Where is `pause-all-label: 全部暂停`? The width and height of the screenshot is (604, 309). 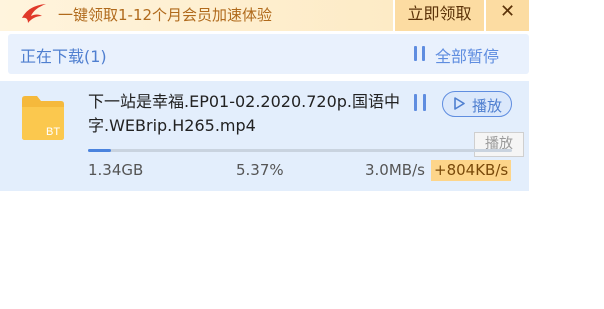 pause-all-label: 全部暂停 is located at coordinates (467, 56).